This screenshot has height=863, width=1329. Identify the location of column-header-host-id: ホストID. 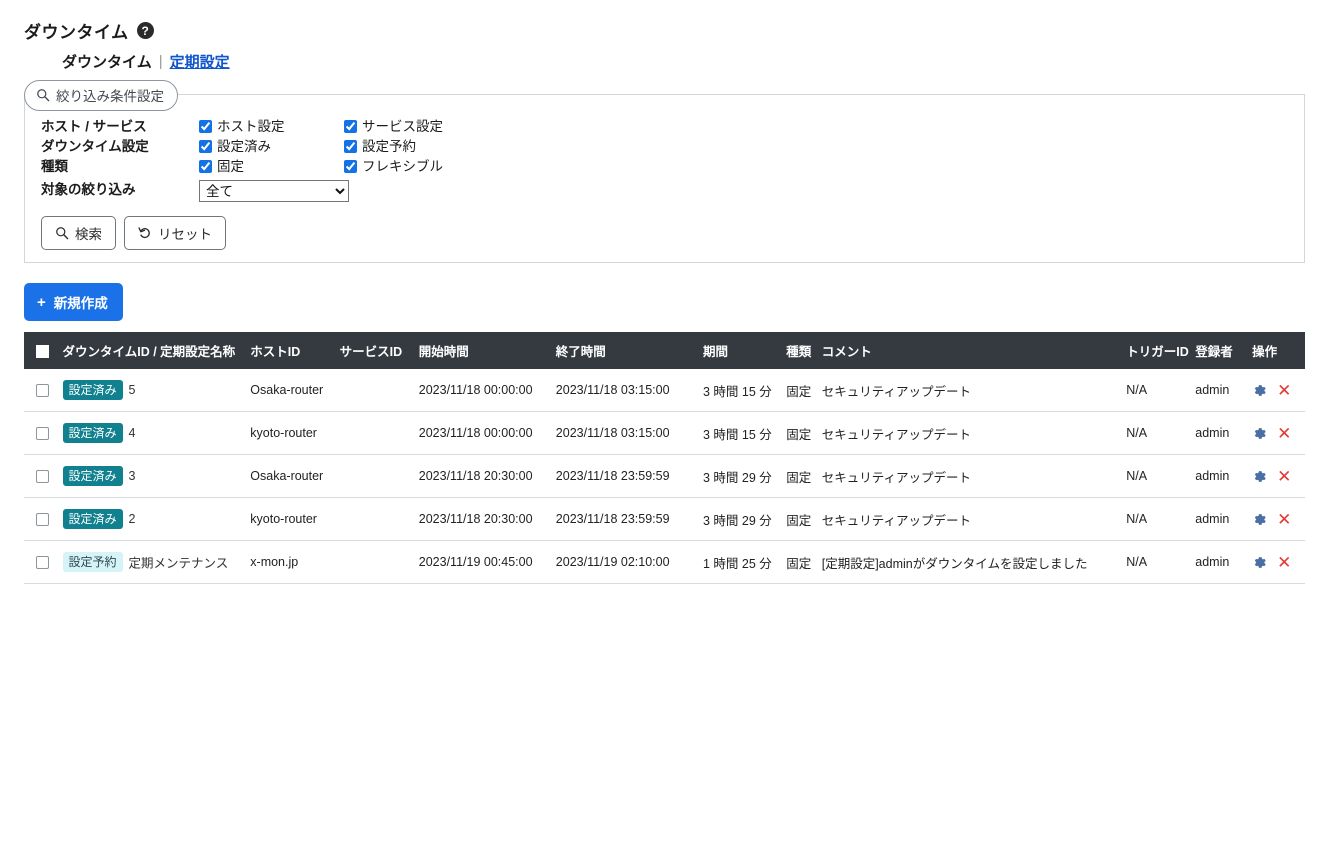
(291, 350).